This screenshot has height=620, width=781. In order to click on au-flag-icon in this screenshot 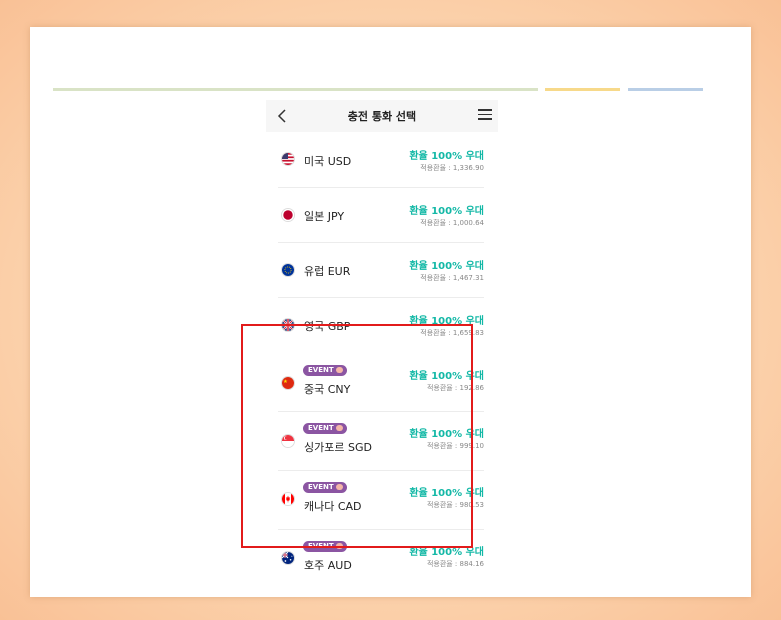, I will do `click(288, 558)`.